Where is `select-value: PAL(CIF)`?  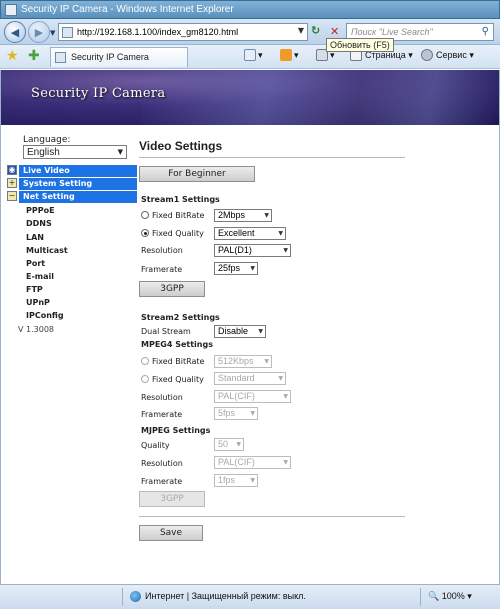 select-value: PAL(CIF) is located at coordinates (236, 396).